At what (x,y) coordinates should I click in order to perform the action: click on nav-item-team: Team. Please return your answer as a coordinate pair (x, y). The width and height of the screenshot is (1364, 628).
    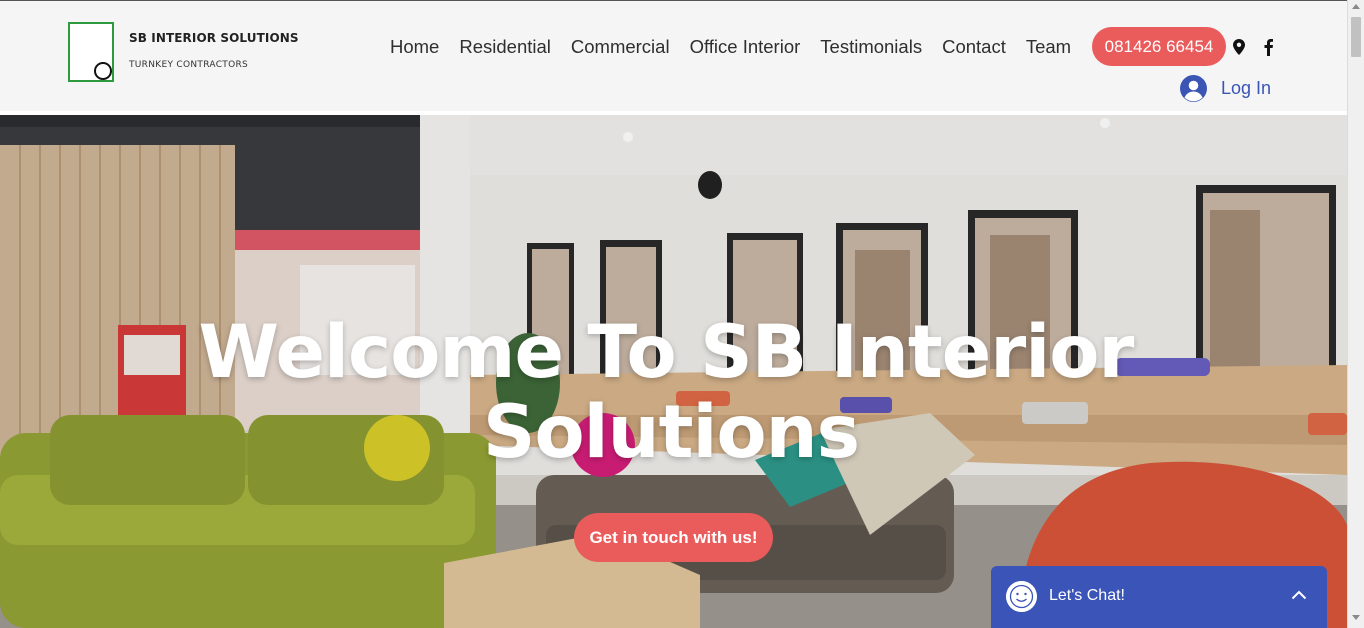
    Looking at the image, I should click on (1048, 47).